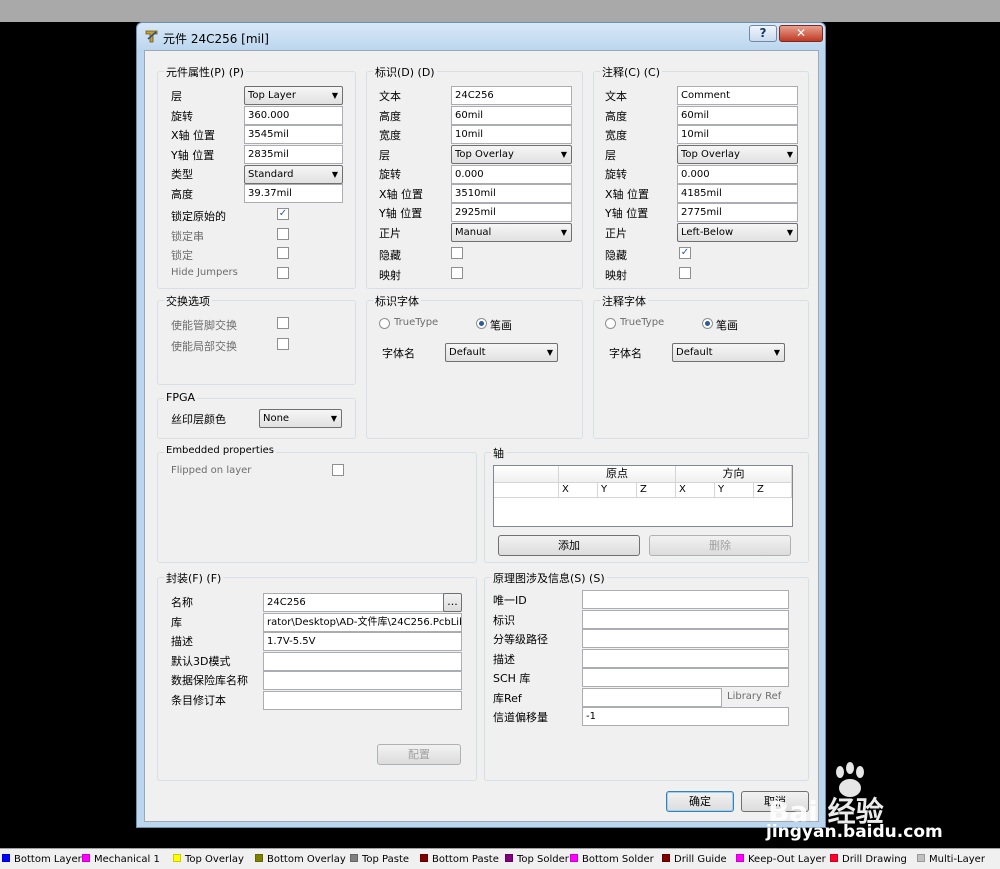 The width and height of the screenshot is (1000, 869). I want to click on channel-offset-field: -1, so click(685, 716).